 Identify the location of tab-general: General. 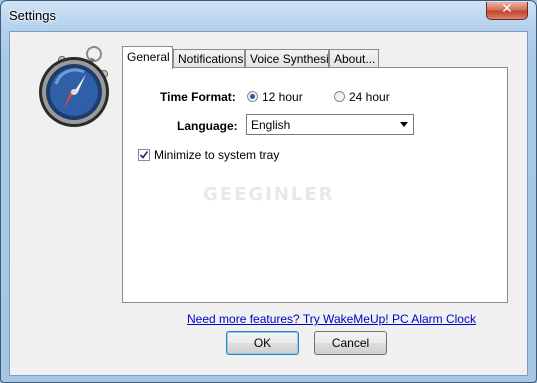
(147, 57).